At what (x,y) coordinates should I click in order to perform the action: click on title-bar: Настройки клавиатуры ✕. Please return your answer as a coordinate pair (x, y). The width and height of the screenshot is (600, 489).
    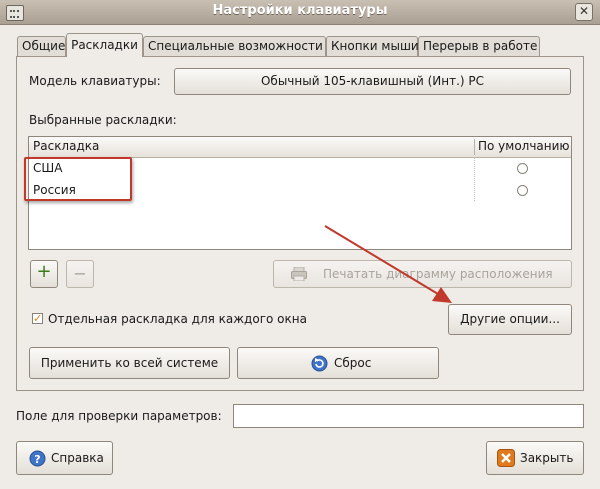
    Looking at the image, I should click on (300, 12).